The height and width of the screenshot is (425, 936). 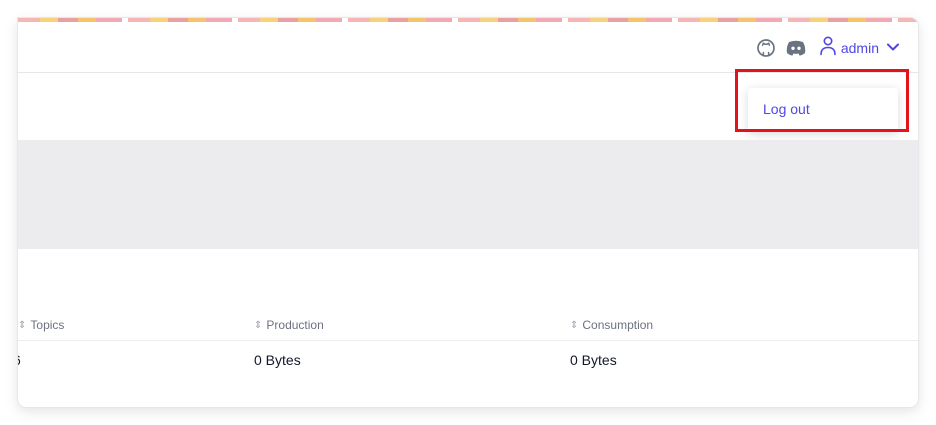 I want to click on column-header-consumption: ⇕ Consumption, so click(x=611, y=325).